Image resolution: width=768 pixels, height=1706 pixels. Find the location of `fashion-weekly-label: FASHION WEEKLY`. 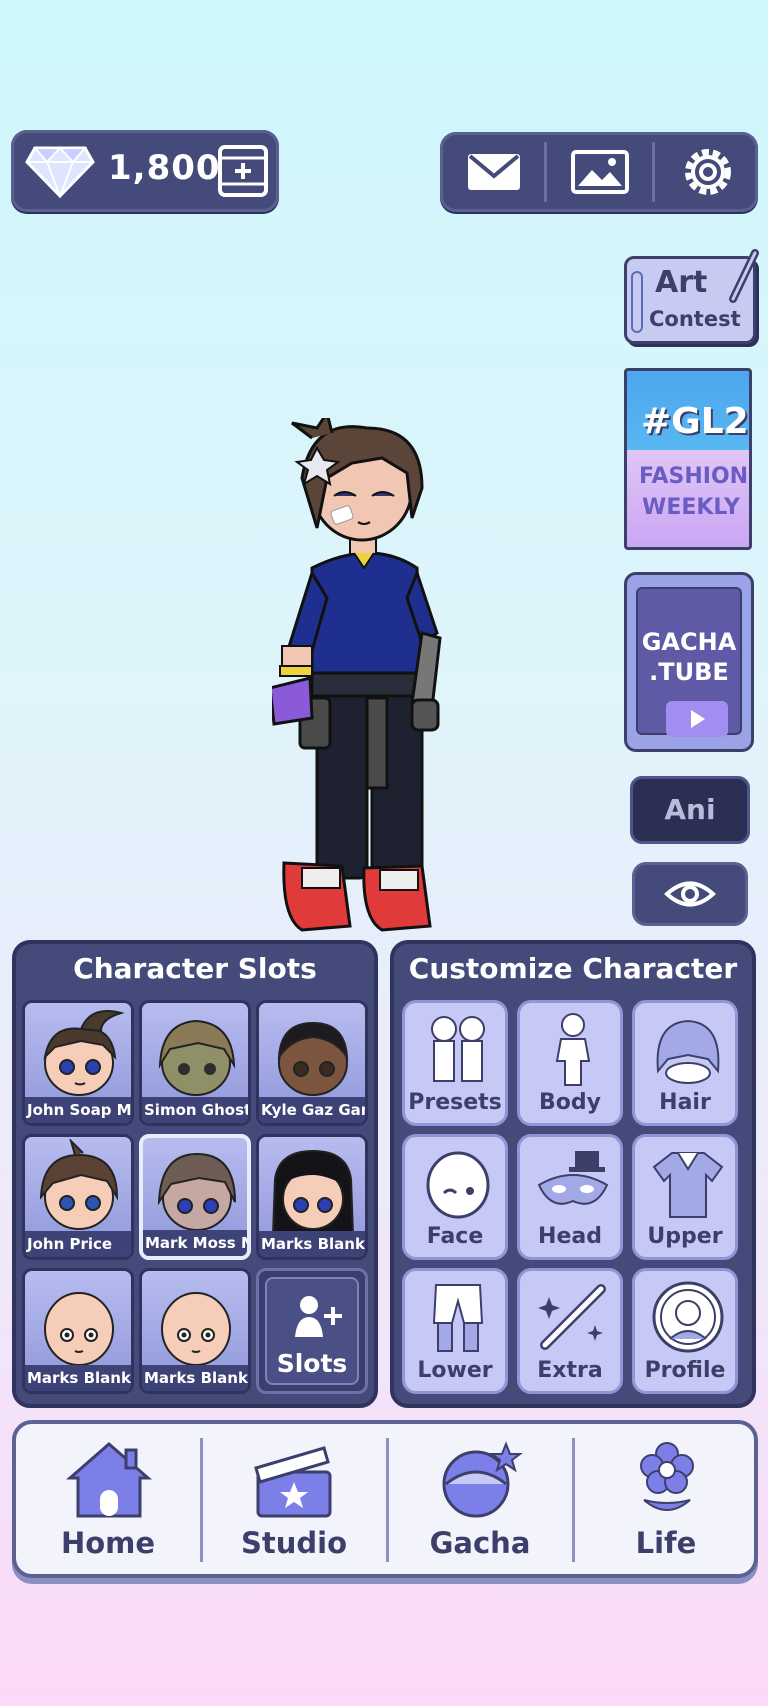

fashion-weekly-label: FASHION WEEKLY is located at coordinates (694, 492).